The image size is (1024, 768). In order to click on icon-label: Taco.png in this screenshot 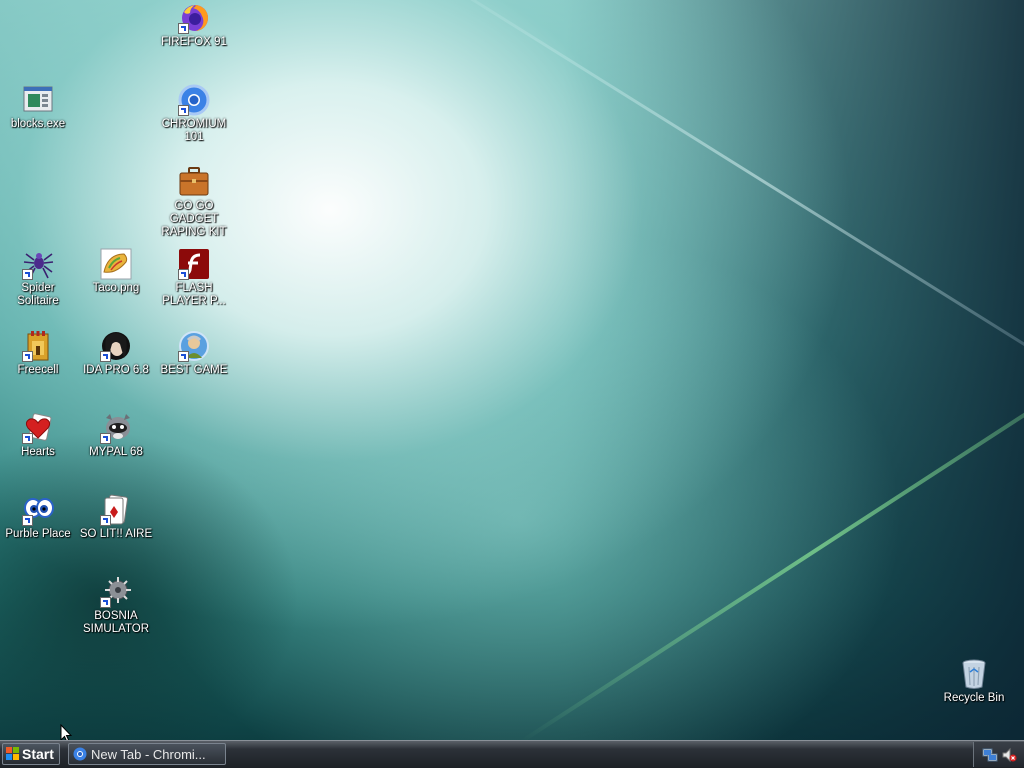, I will do `click(116, 288)`.